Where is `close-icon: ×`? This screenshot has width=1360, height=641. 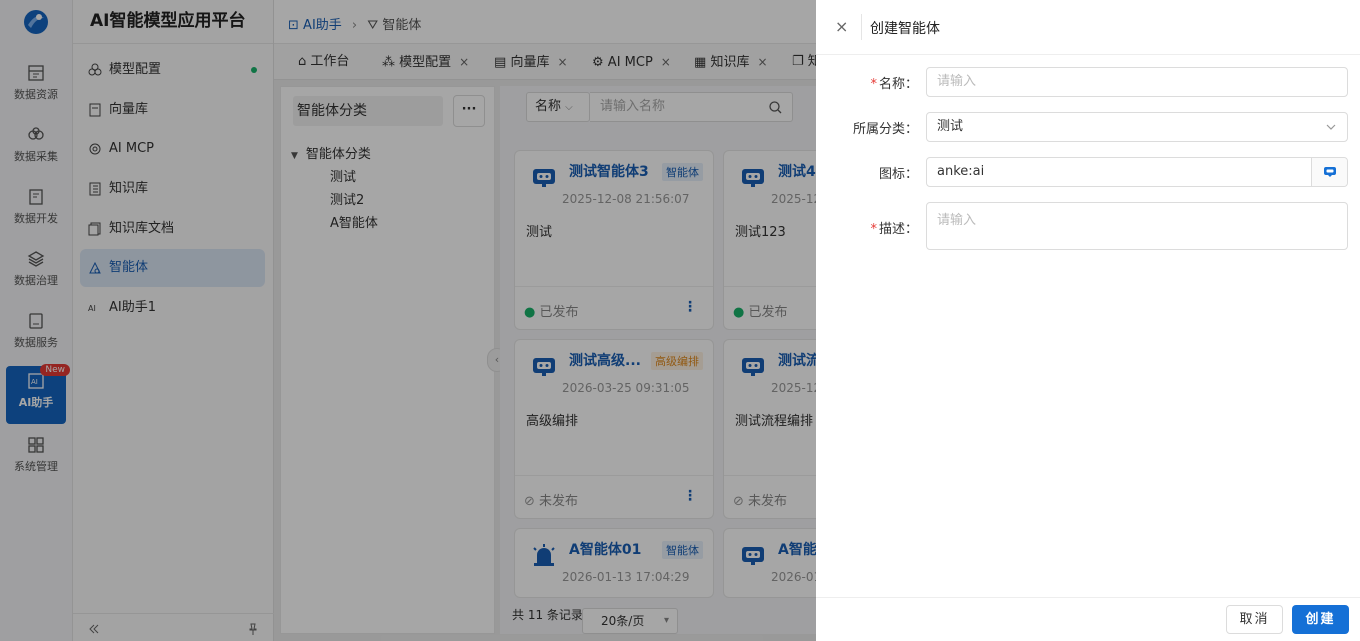 close-icon: × is located at coordinates (841, 27).